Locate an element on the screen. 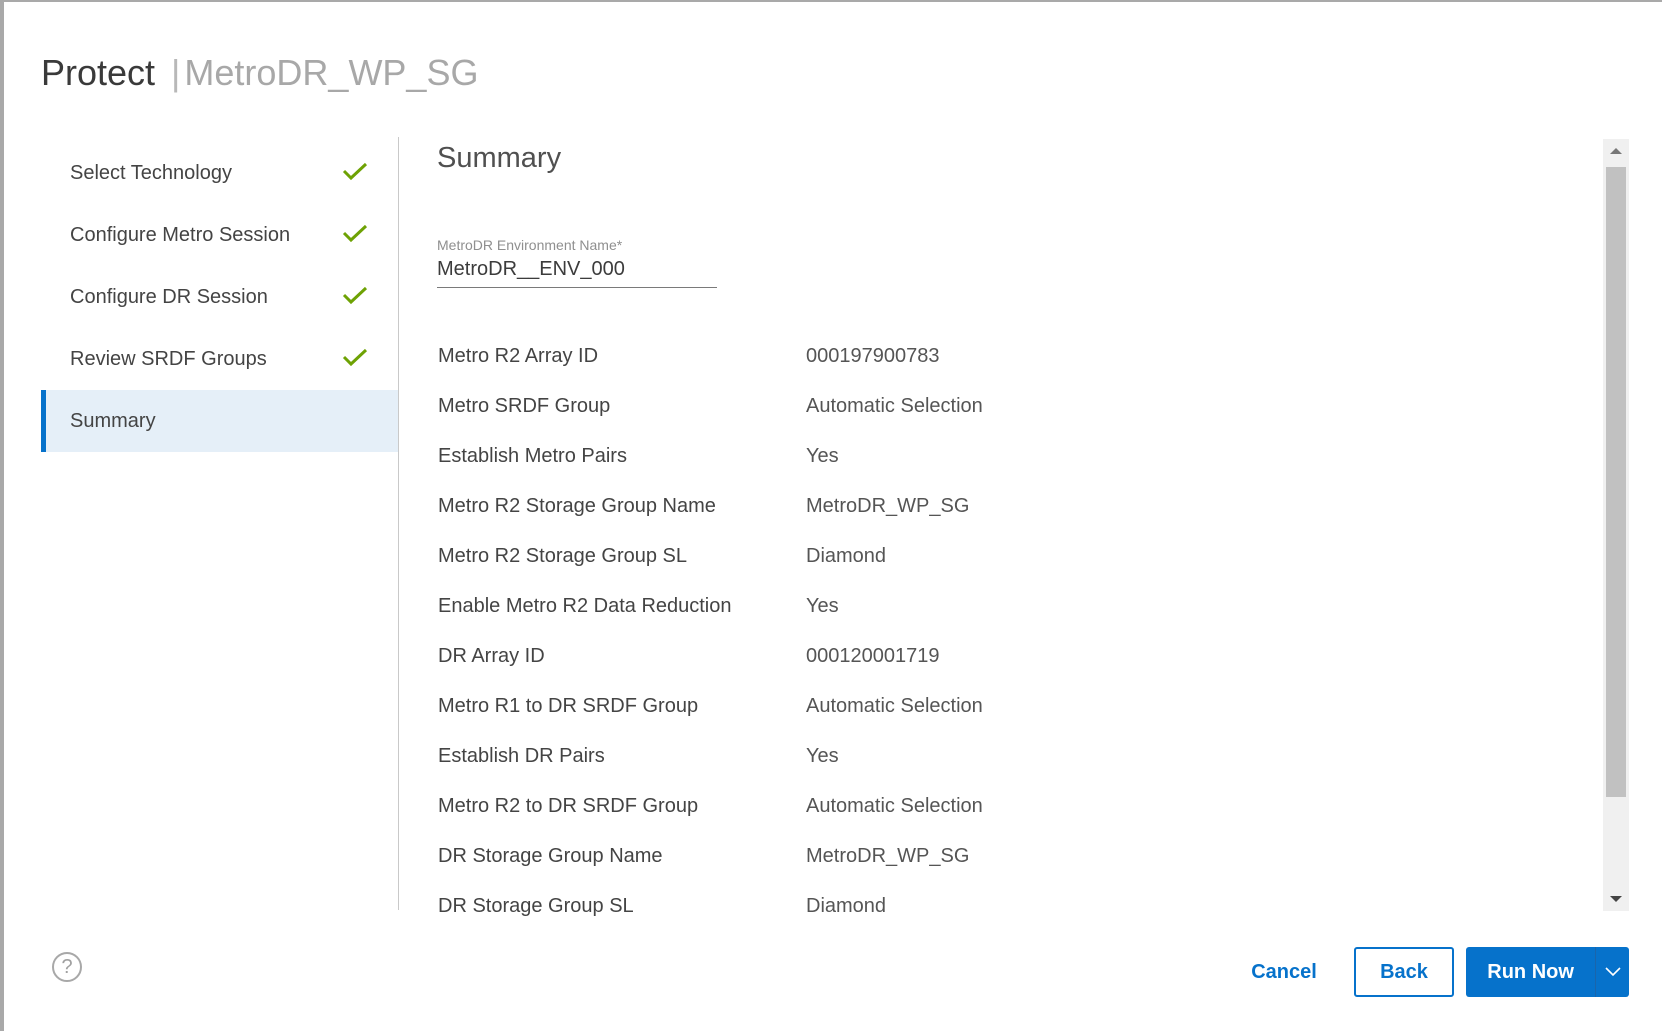 The width and height of the screenshot is (1662, 1031). cancel-button: Cancel is located at coordinates (1284, 972).